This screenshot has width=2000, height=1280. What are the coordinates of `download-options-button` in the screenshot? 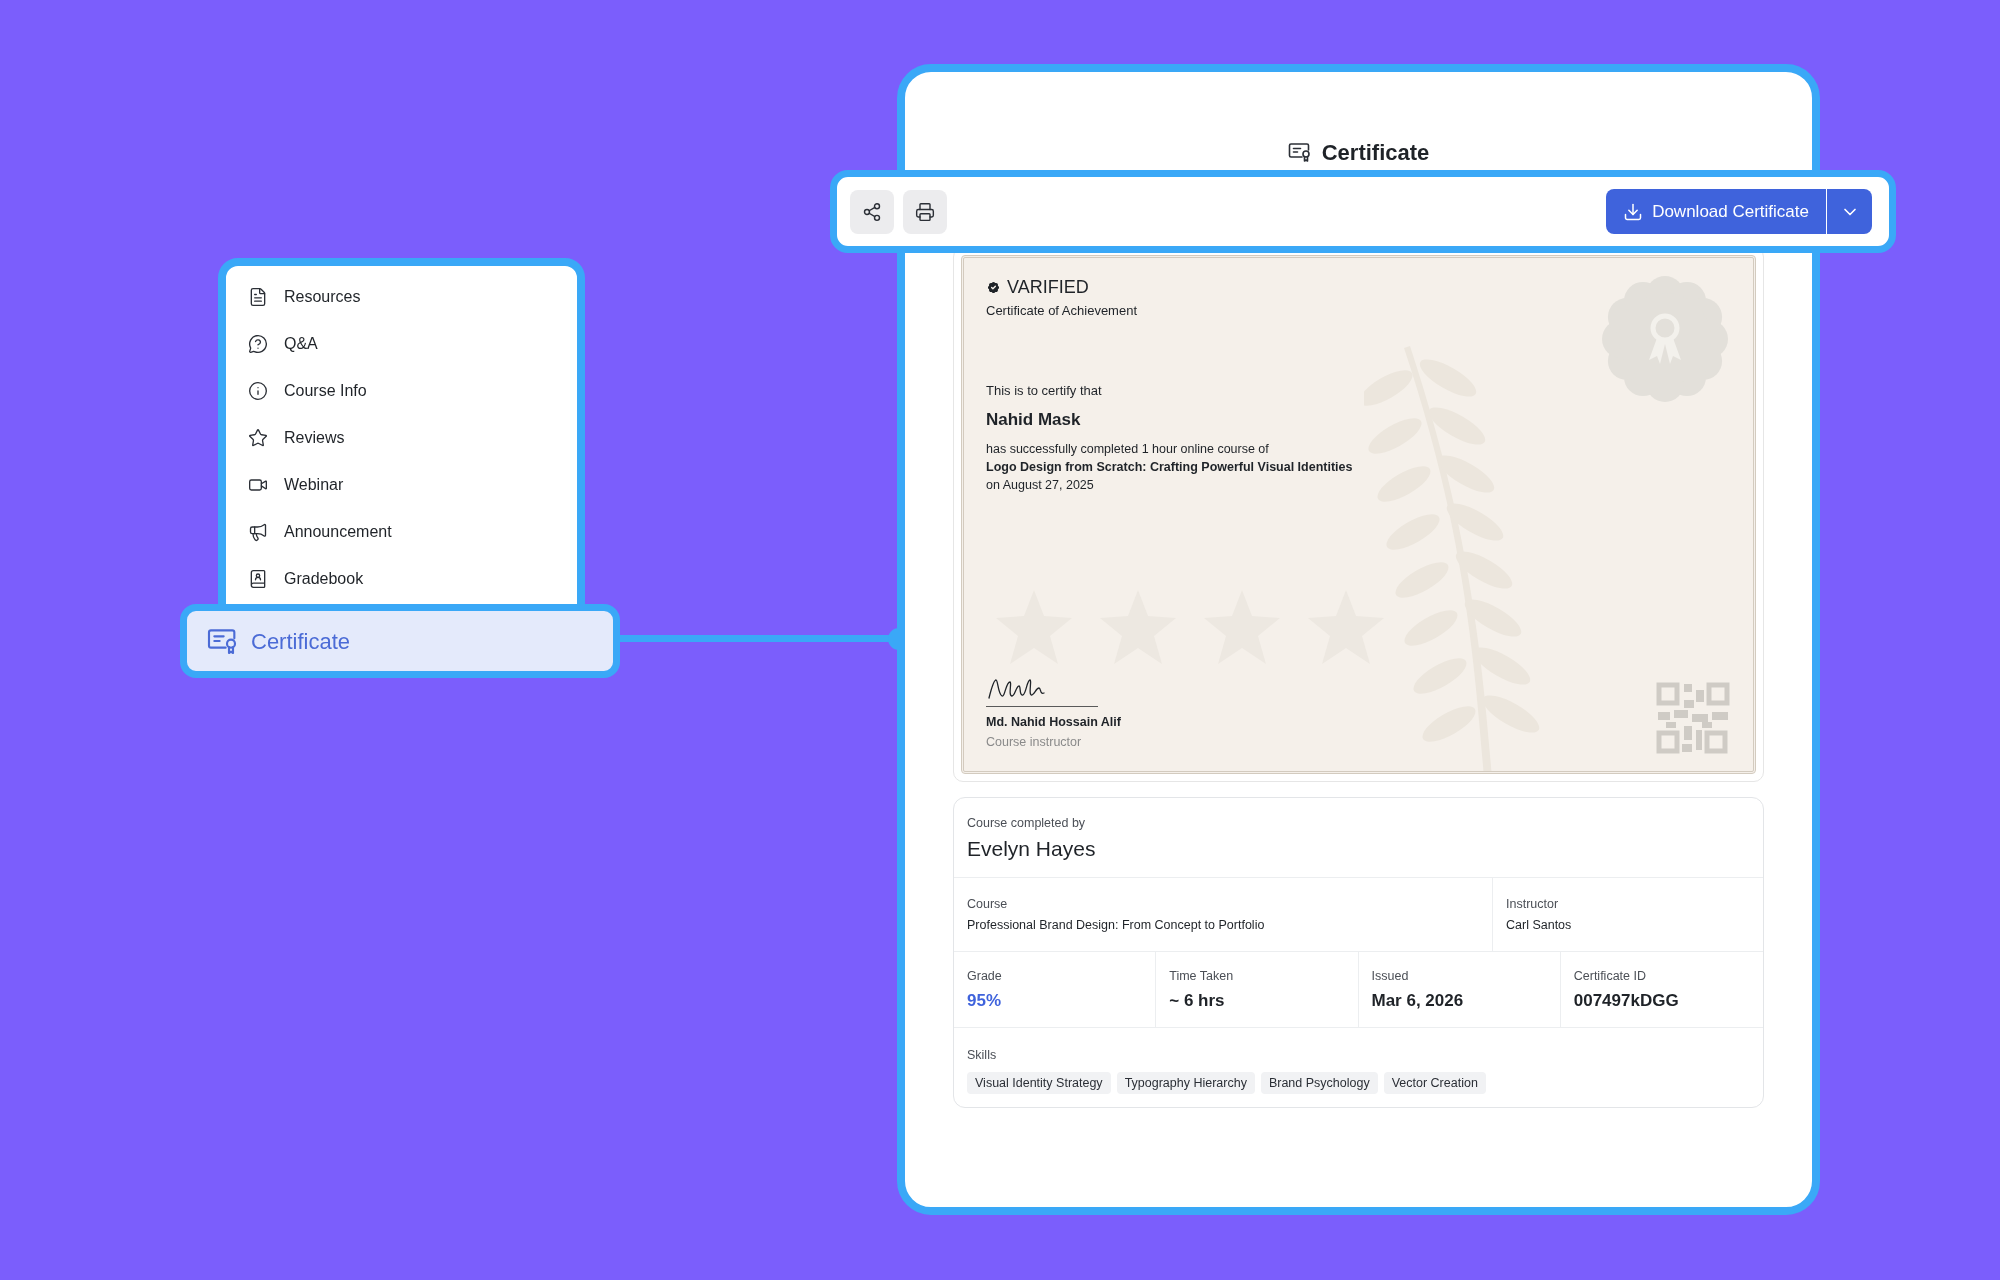 It's located at (1849, 211).